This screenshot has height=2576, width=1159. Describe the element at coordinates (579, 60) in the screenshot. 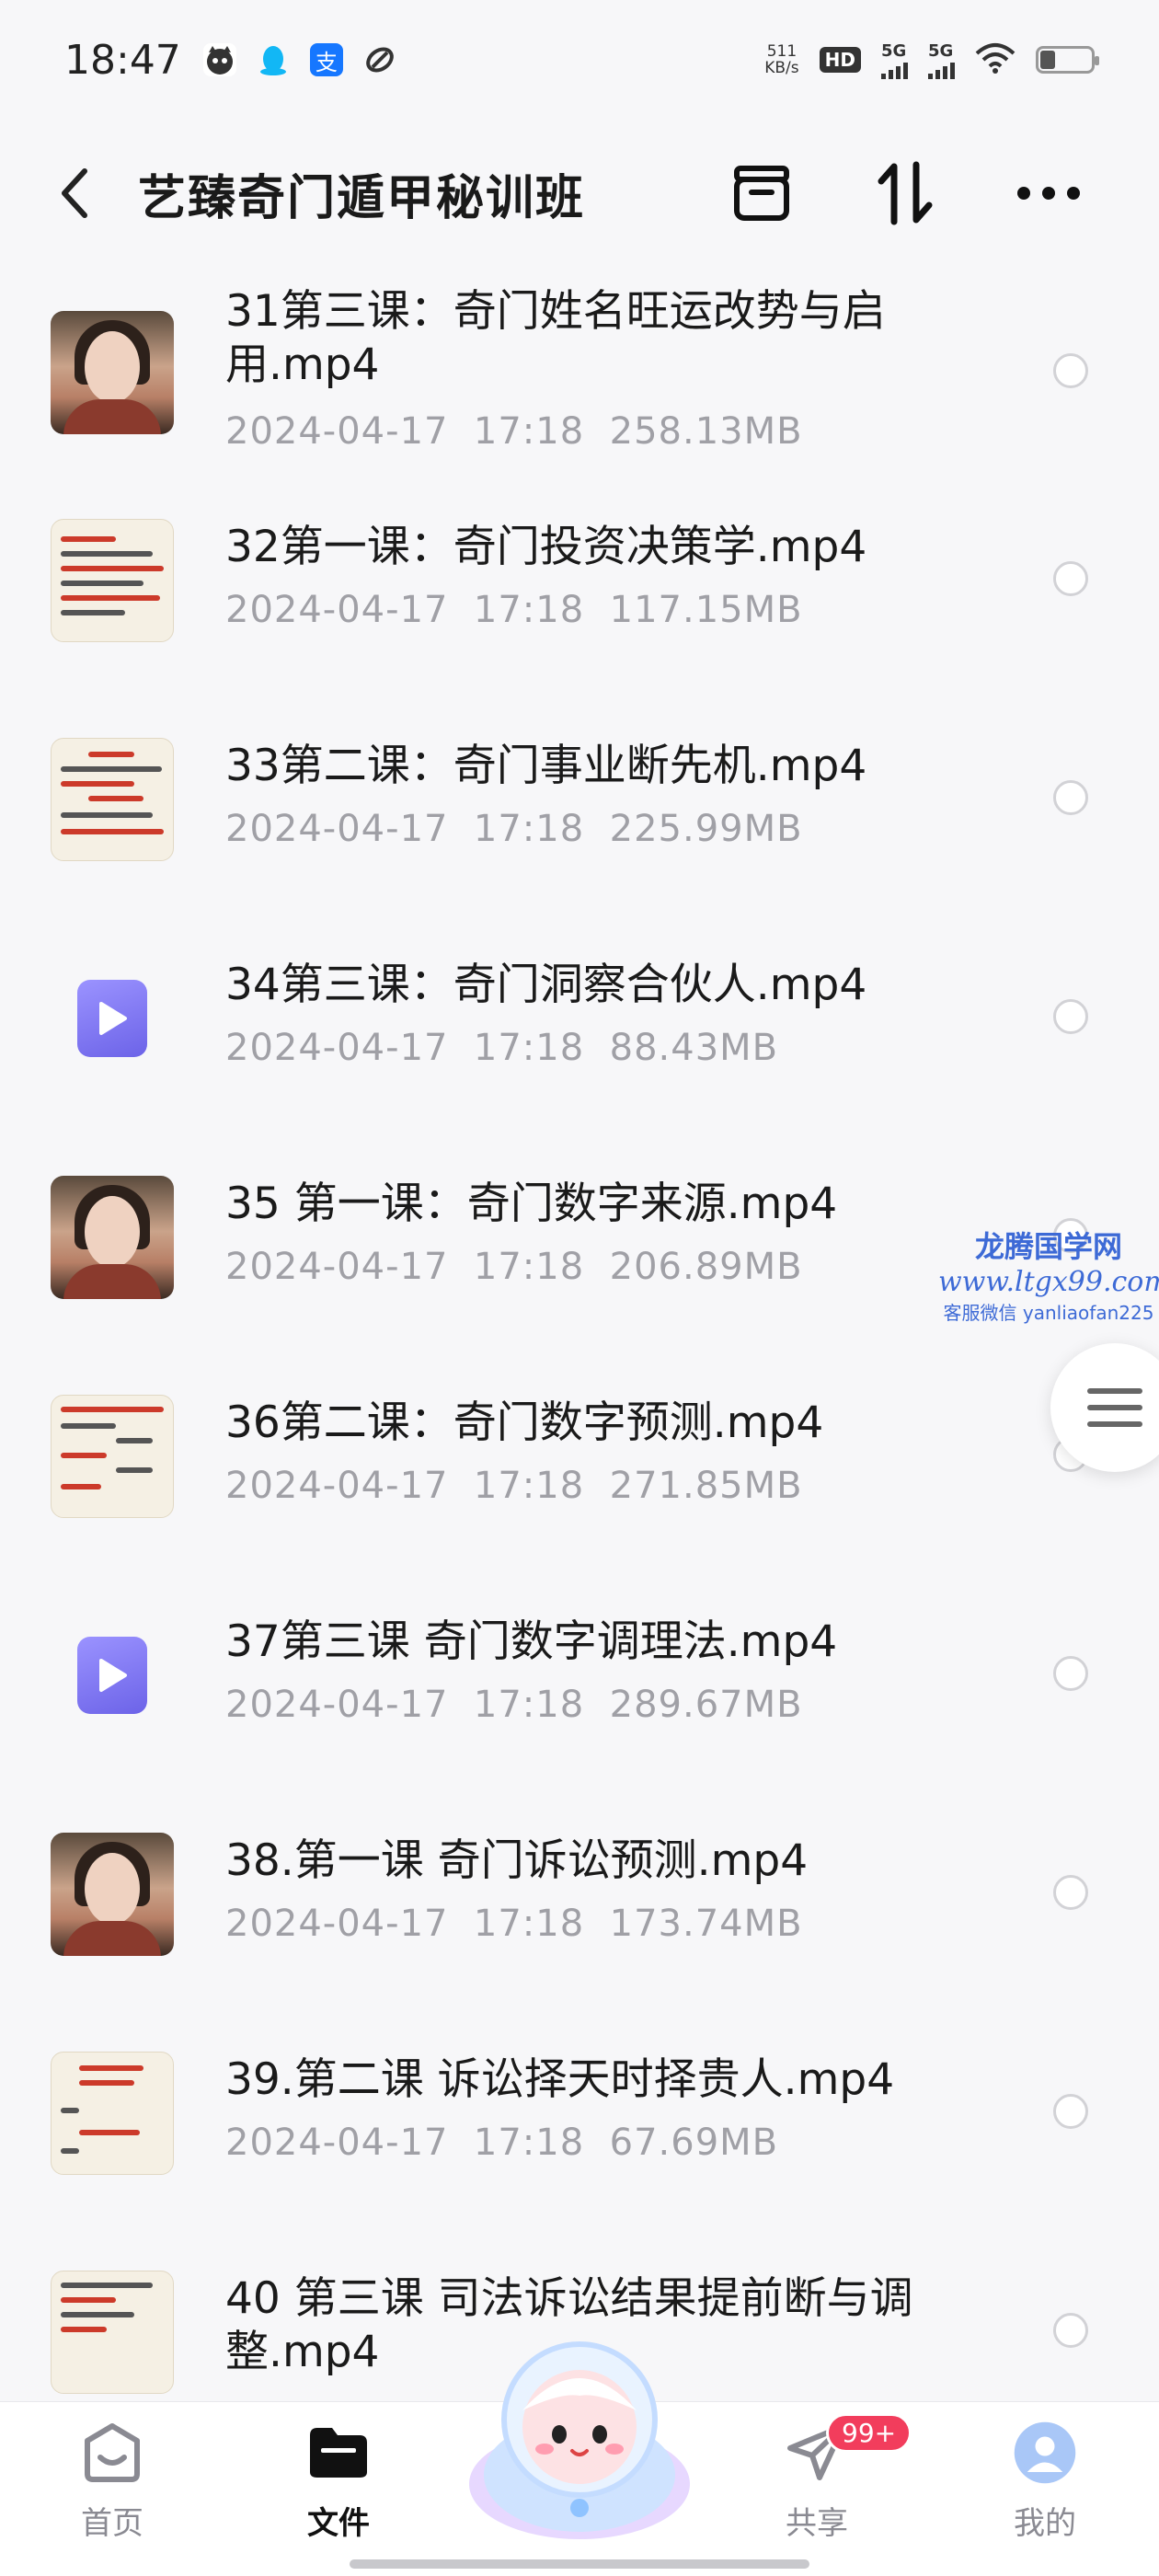

I see `status-bar: 18:47 支 511 KB/s HD 5G 5G` at that location.